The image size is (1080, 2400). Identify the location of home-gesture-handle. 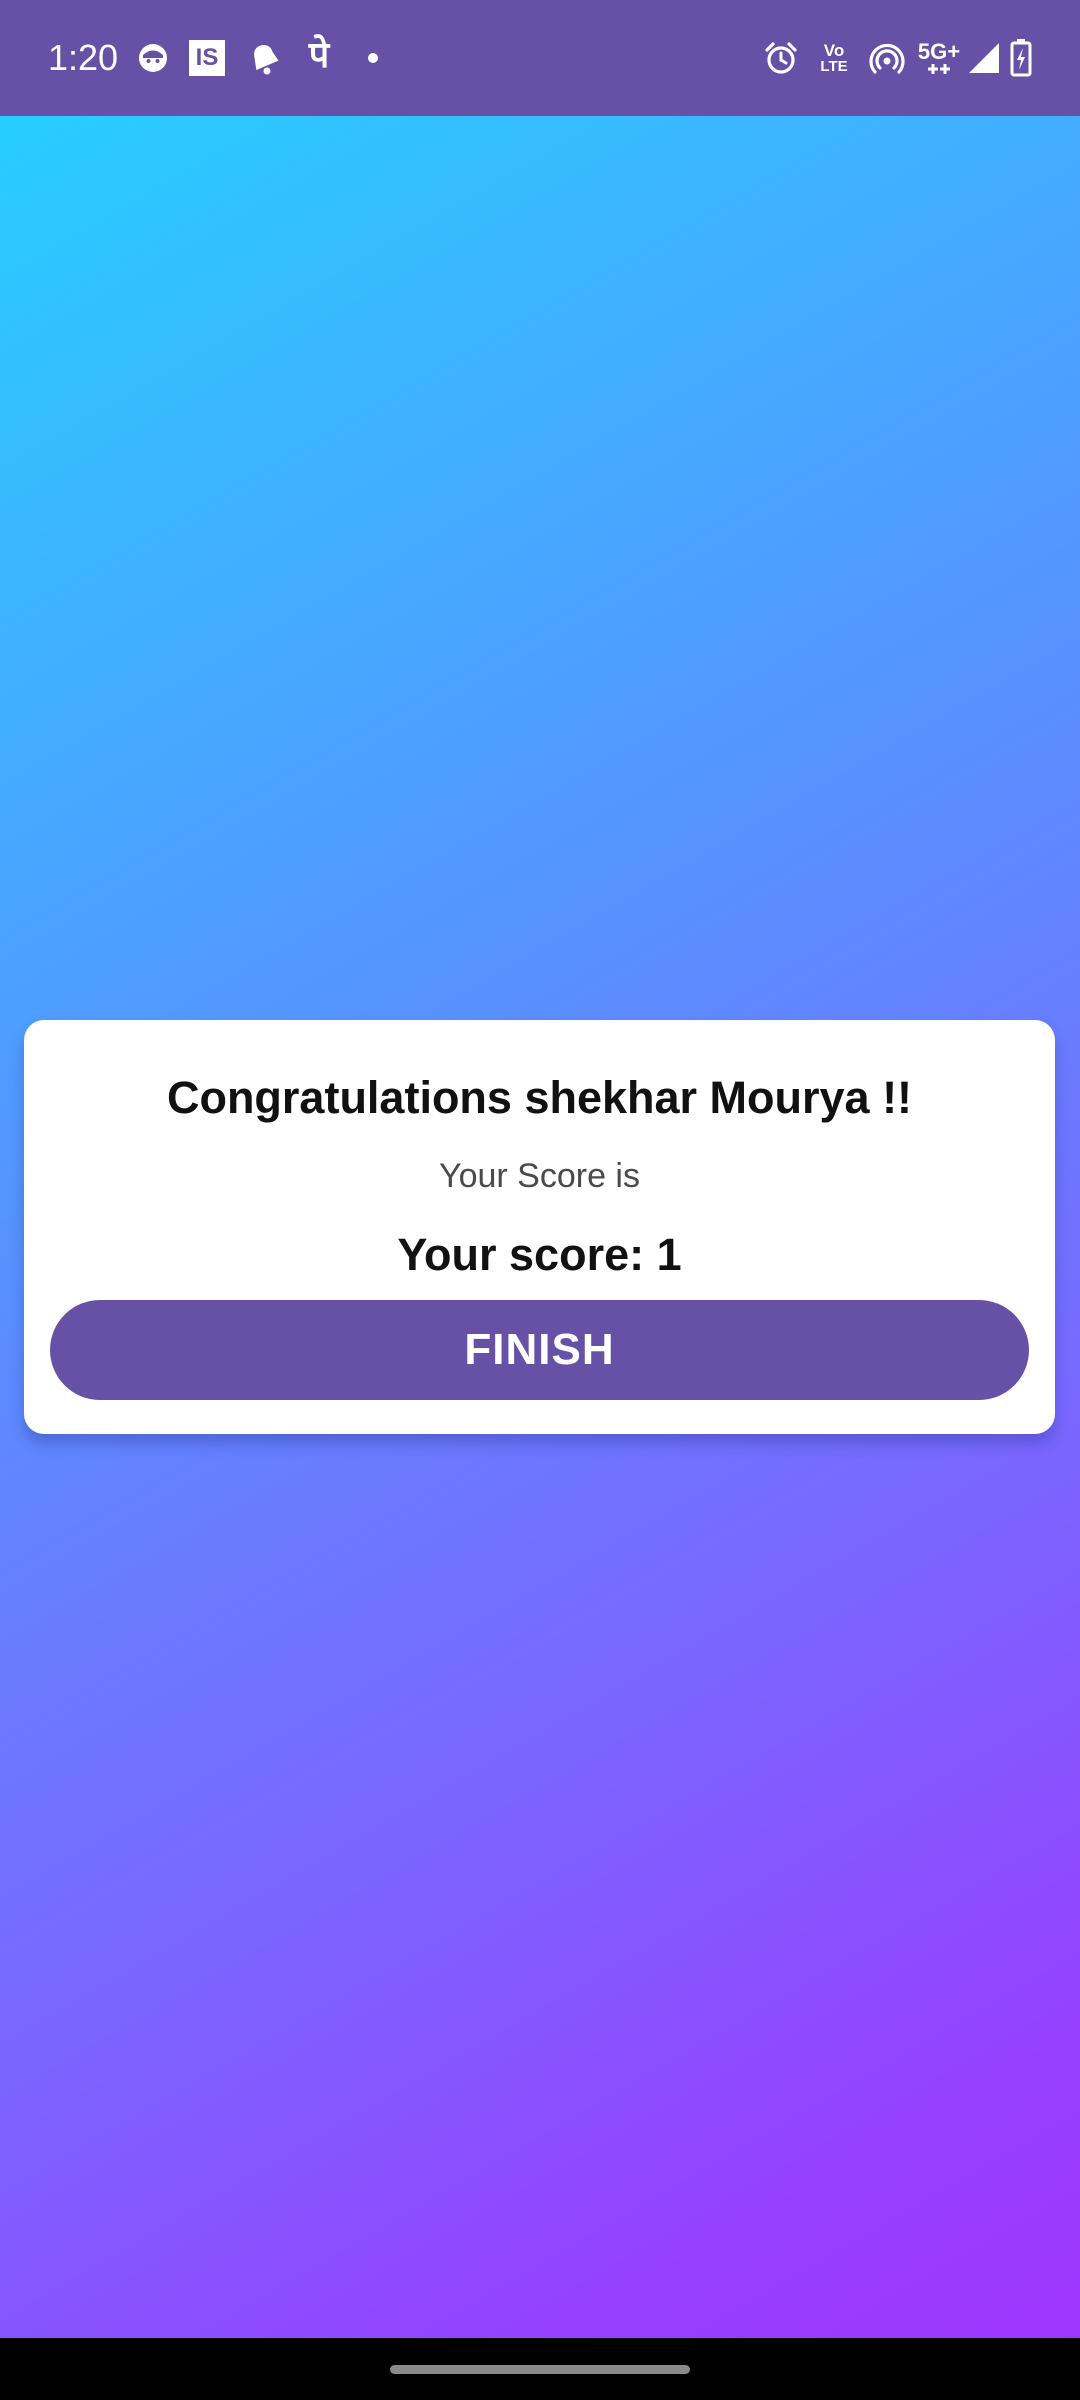
(540, 2369).